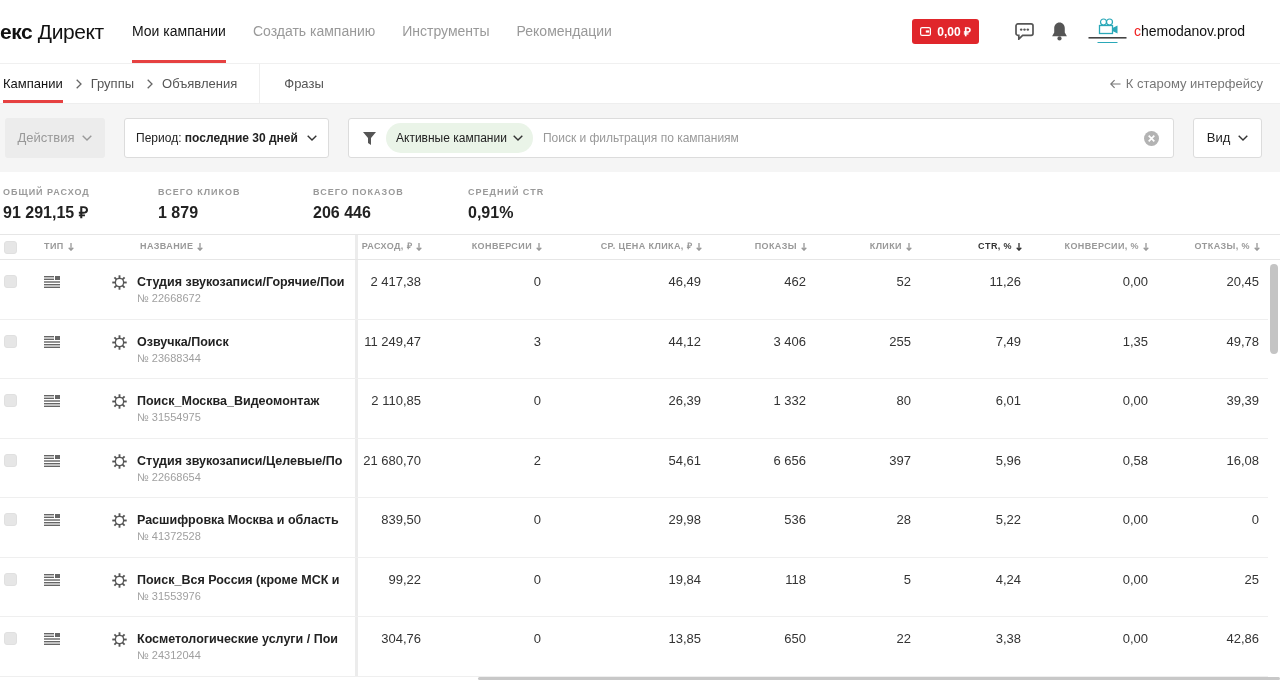 The image size is (1280, 680). What do you see at coordinates (10, 247) in the screenshot?
I see `select-all-checkbox` at bounding box center [10, 247].